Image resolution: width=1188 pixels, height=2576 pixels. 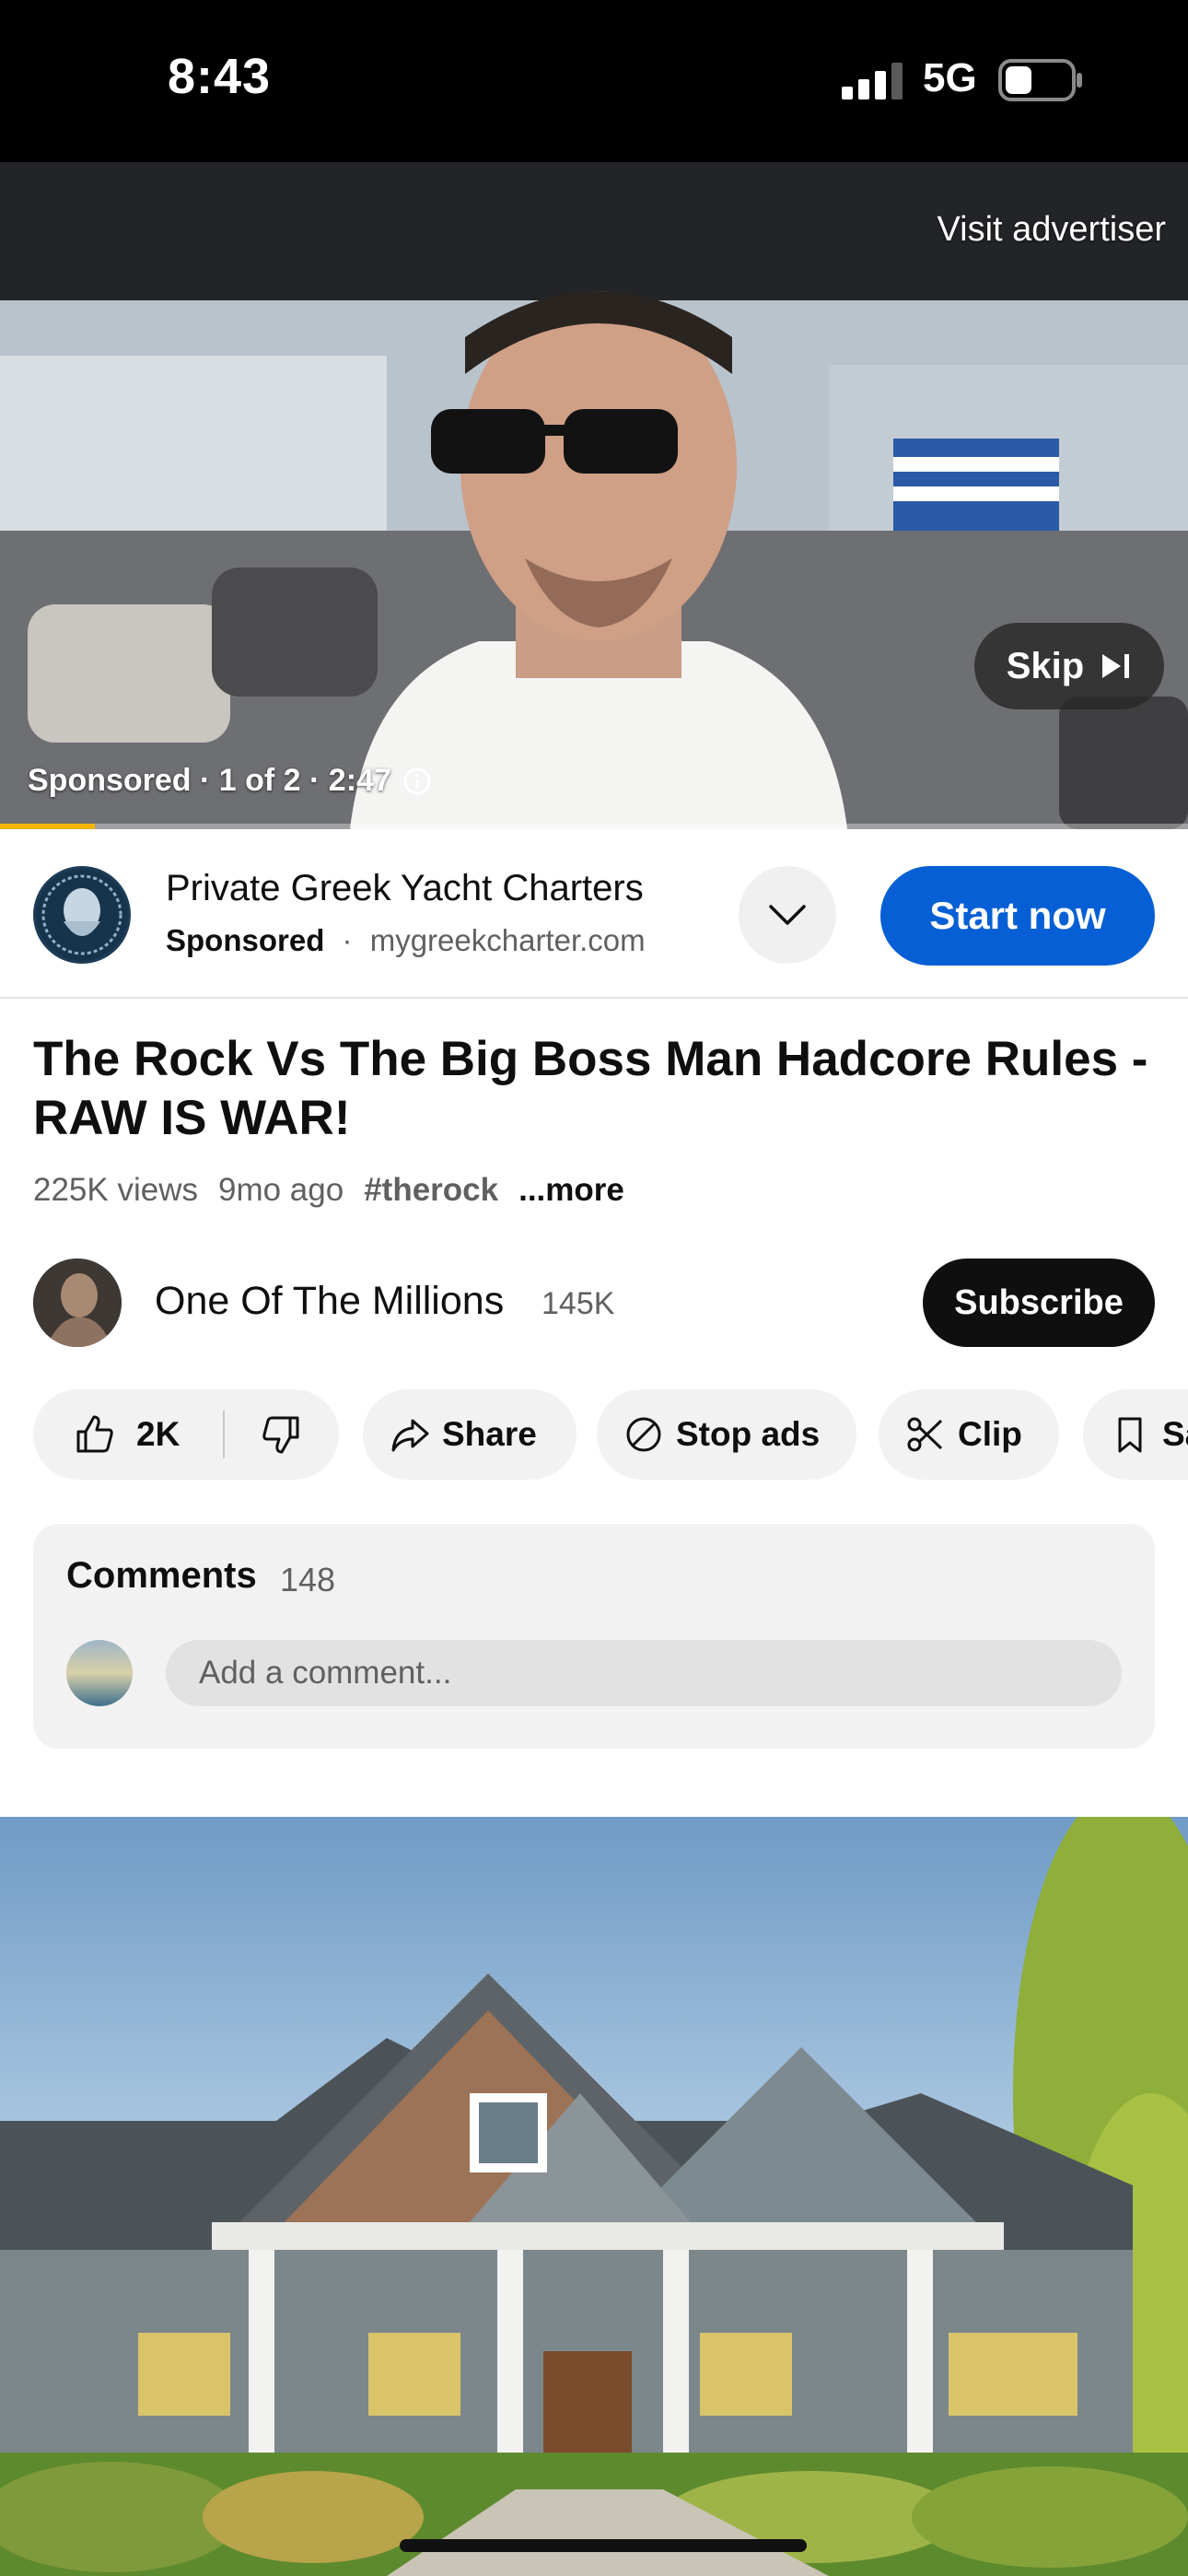 What do you see at coordinates (209, 780) in the screenshot?
I see `ad-info-text: Sponsored · 1 of 2 · 2:47` at bounding box center [209, 780].